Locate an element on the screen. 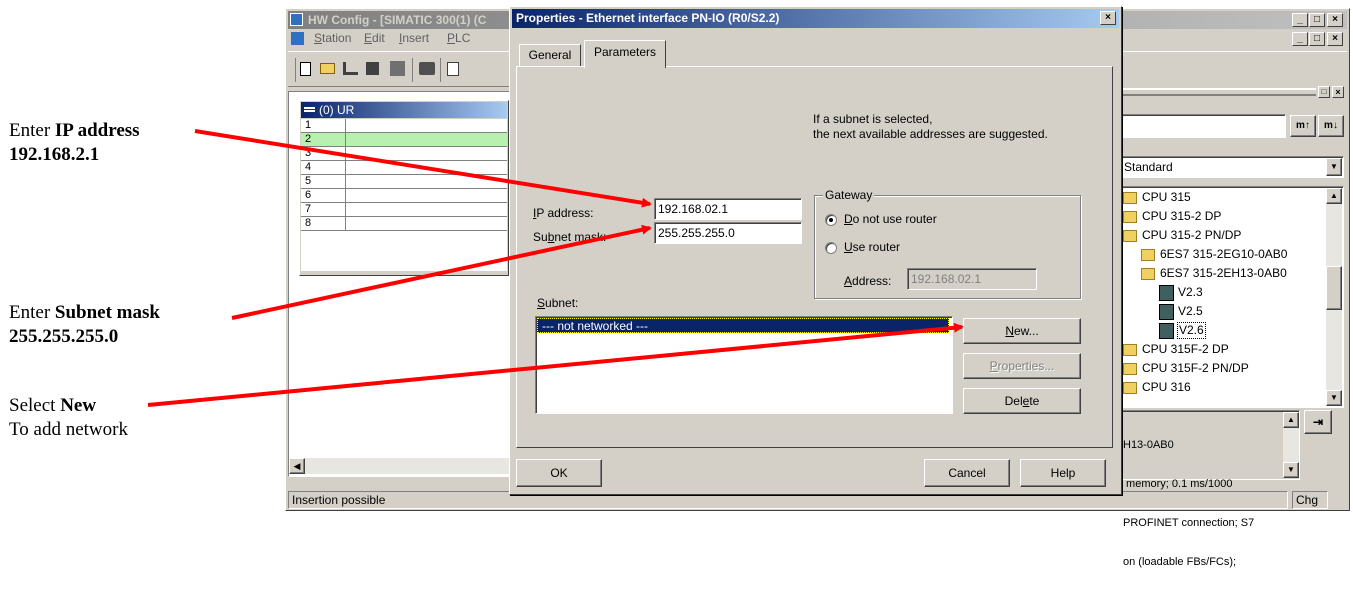 The height and width of the screenshot is (595, 1353). arrow-ip is located at coordinates (423, 168).